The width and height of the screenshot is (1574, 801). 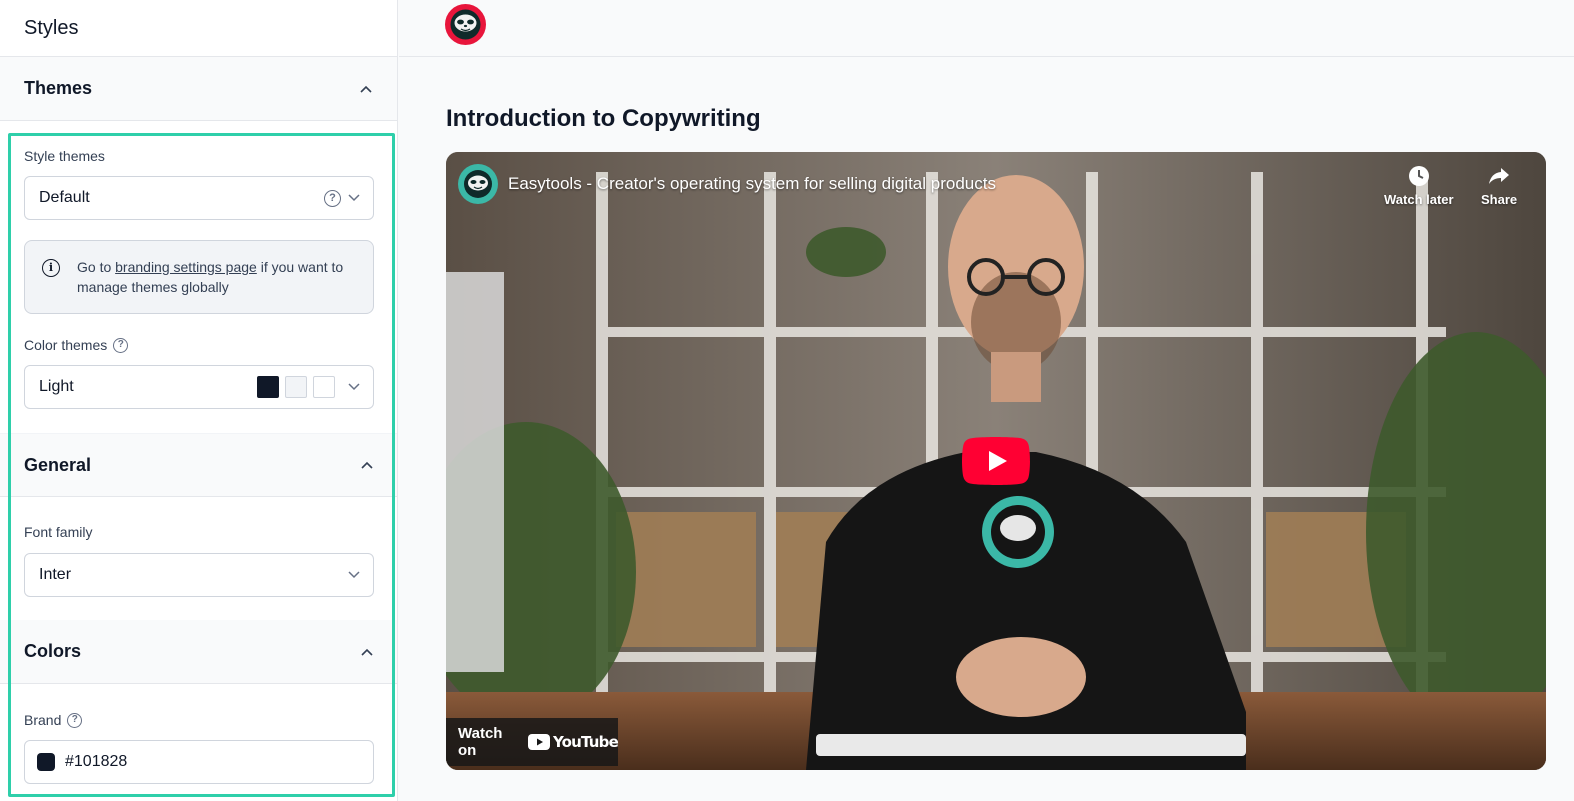 What do you see at coordinates (324, 387) in the screenshot?
I see `color-swatch-white` at bounding box center [324, 387].